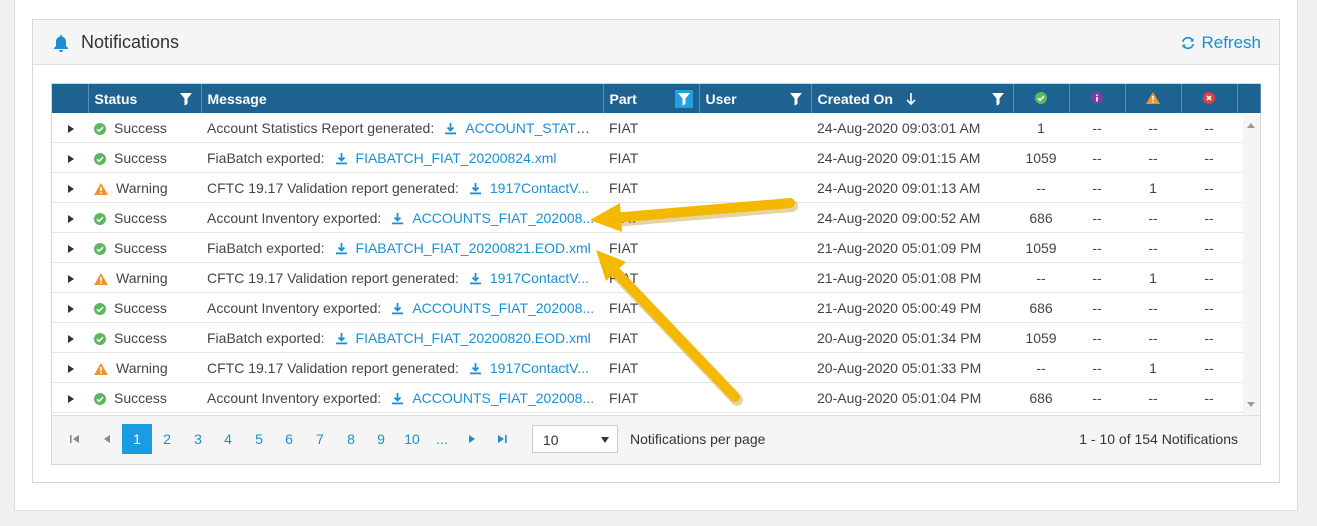 Image resolution: width=1317 pixels, height=526 pixels. Describe the element at coordinates (107, 439) in the screenshot. I see `prev-page-icon` at that location.